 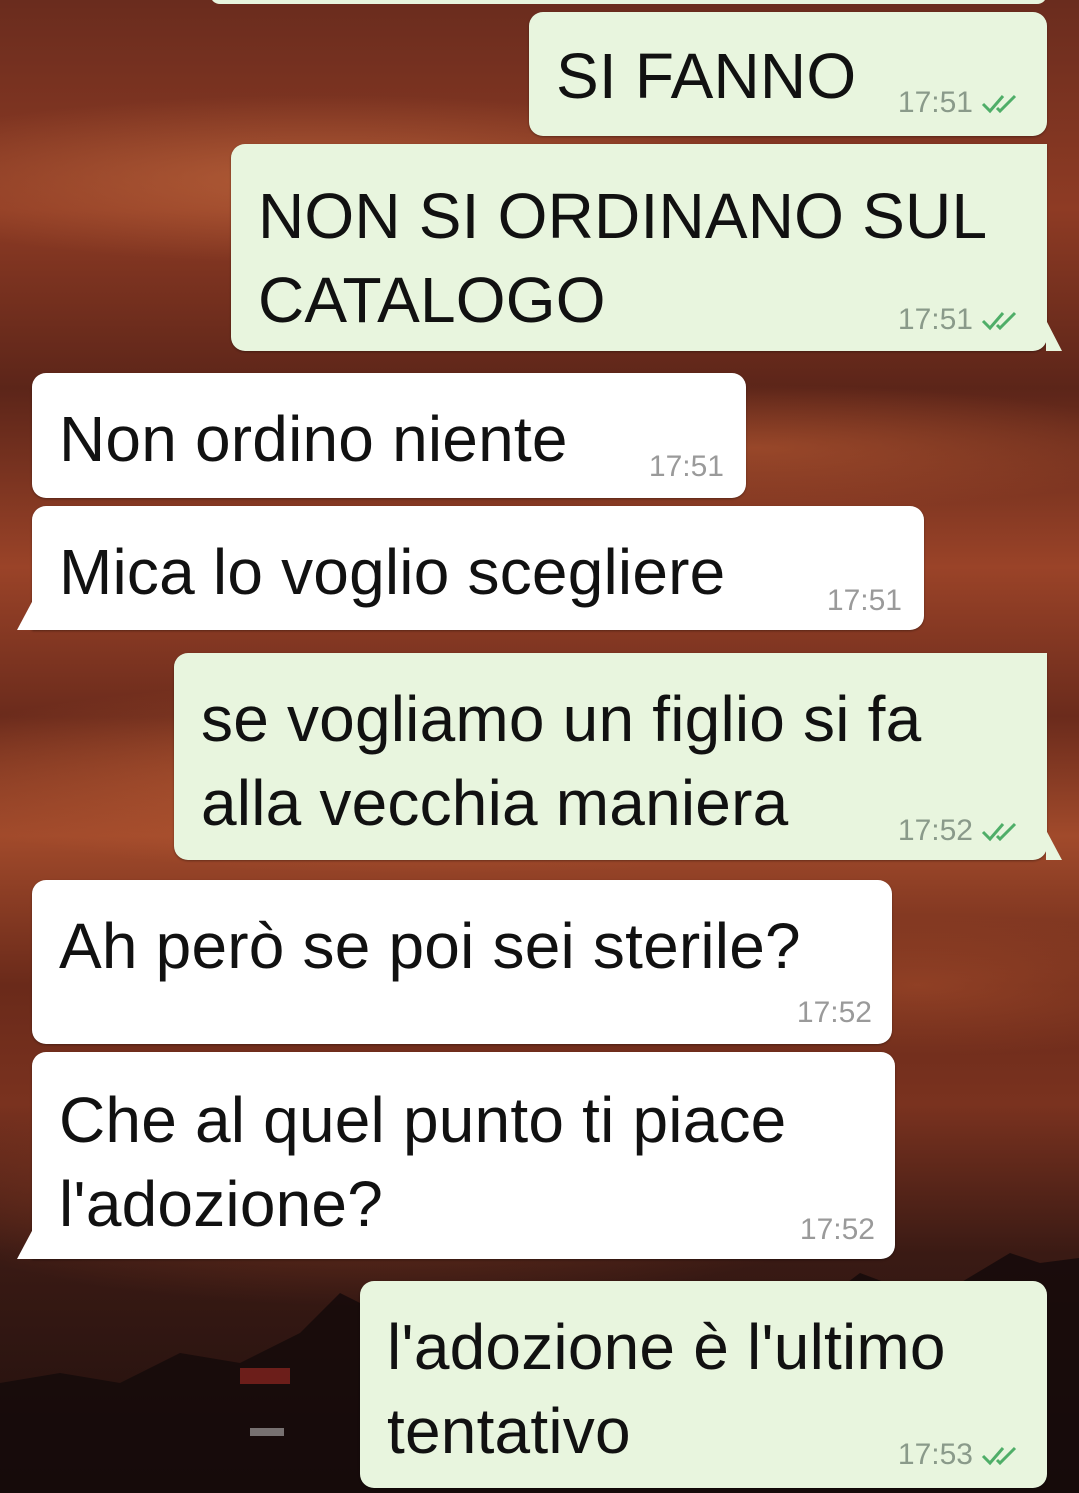 I want to click on message-bubble-outgoing: l'adozione è l'ultimo tentativo 17:53, so click(x=703, y=1384).